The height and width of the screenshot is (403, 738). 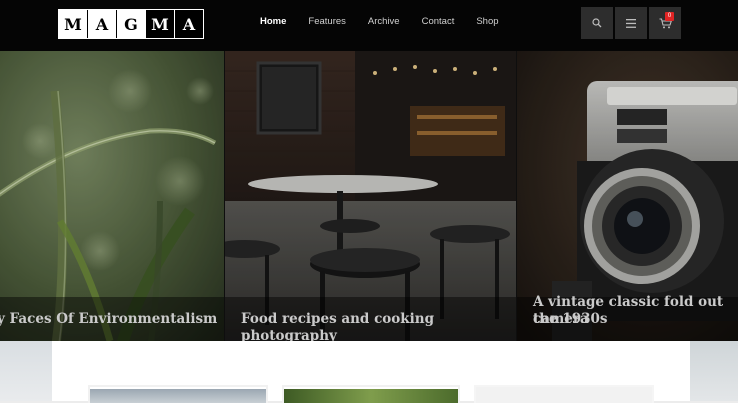 I want to click on search-icon, so click(x=597, y=23).